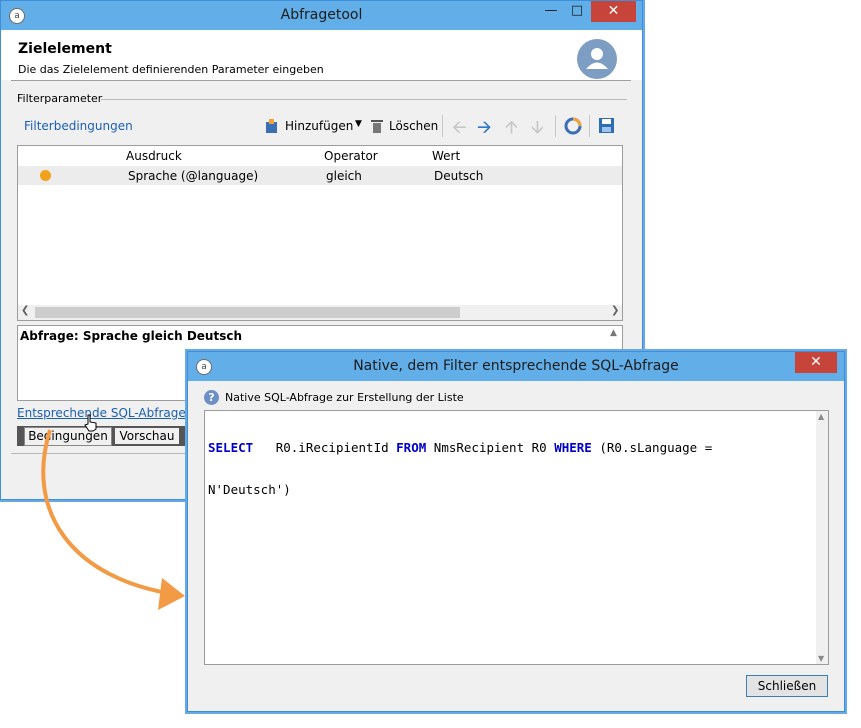 The height and width of the screenshot is (728, 861). What do you see at coordinates (821, 658) in the screenshot?
I see `sql-scroll-down-icon: ▼` at bounding box center [821, 658].